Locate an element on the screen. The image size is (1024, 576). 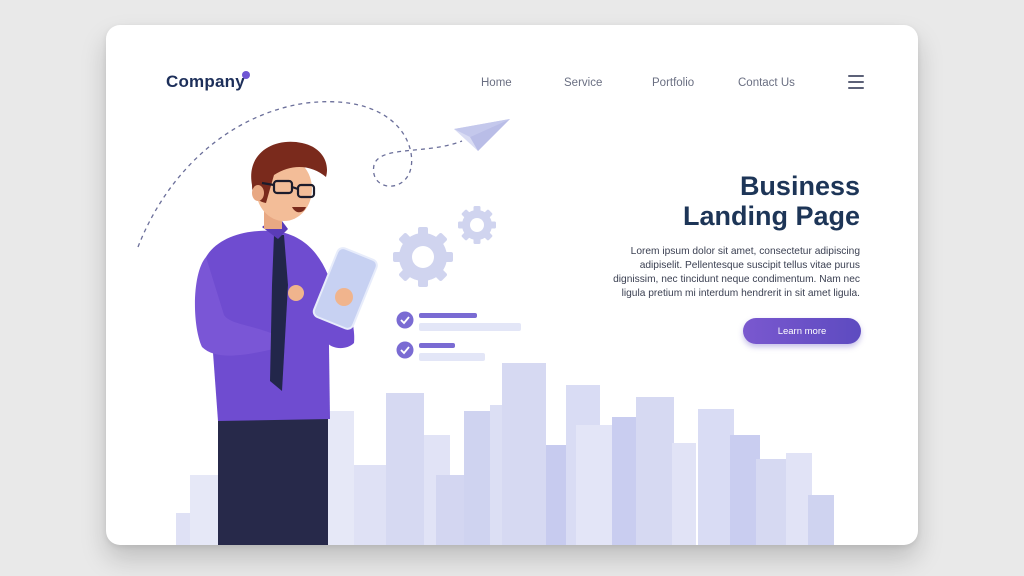
menu-icon is located at coordinates (856, 82).